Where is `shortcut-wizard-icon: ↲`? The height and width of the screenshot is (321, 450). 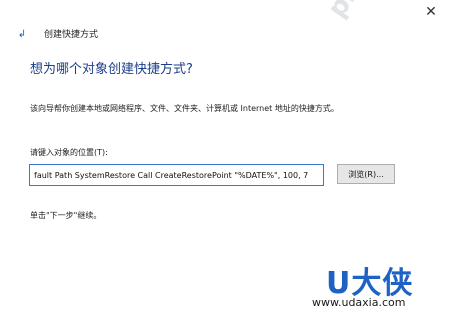
shortcut-wizard-icon: ↲ is located at coordinates (22, 34).